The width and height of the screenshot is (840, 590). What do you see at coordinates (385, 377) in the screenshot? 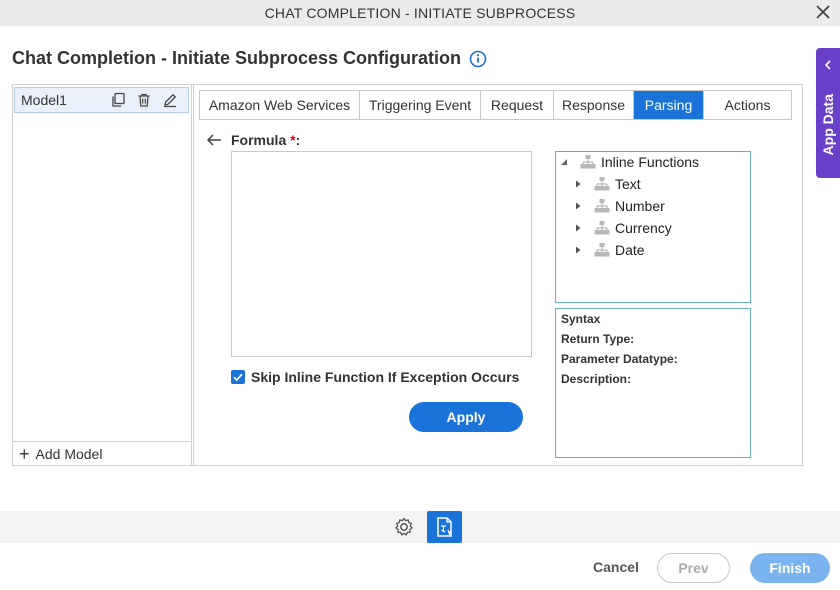
I see `skip-exception-label: Skip Inline Function If Exception Occurs` at bounding box center [385, 377].